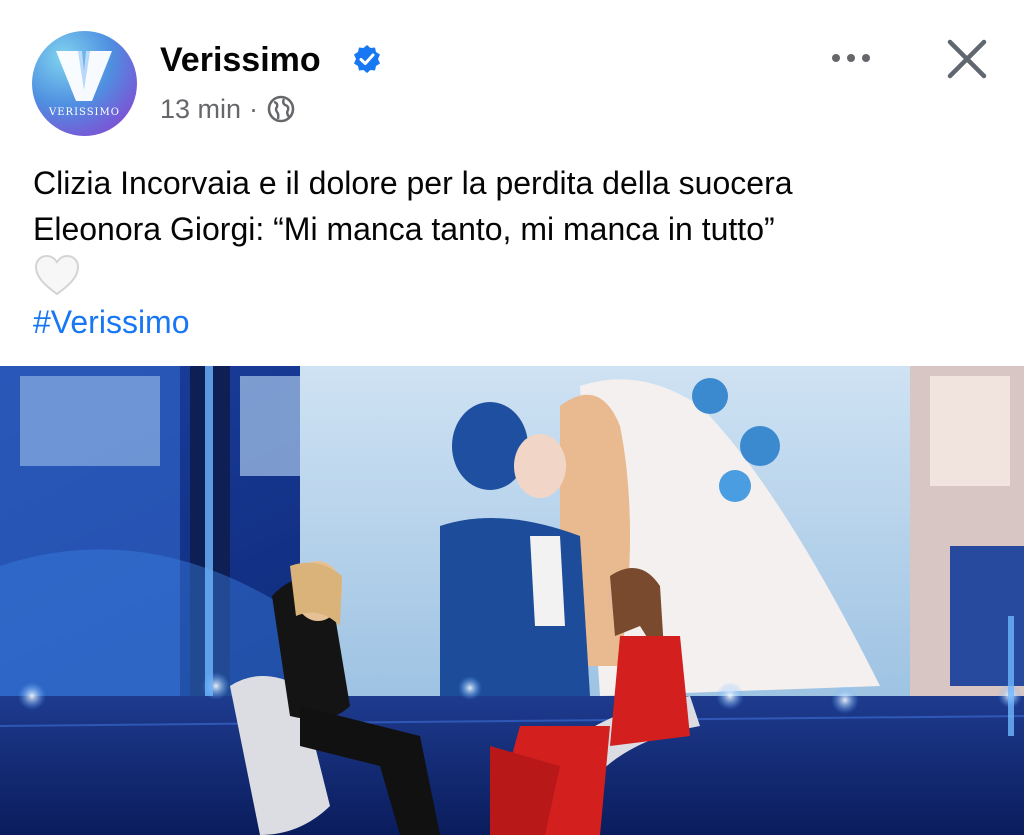  What do you see at coordinates (281, 109) in the screenshot?
I see `globe-icon` at bounding box center [281, 109].